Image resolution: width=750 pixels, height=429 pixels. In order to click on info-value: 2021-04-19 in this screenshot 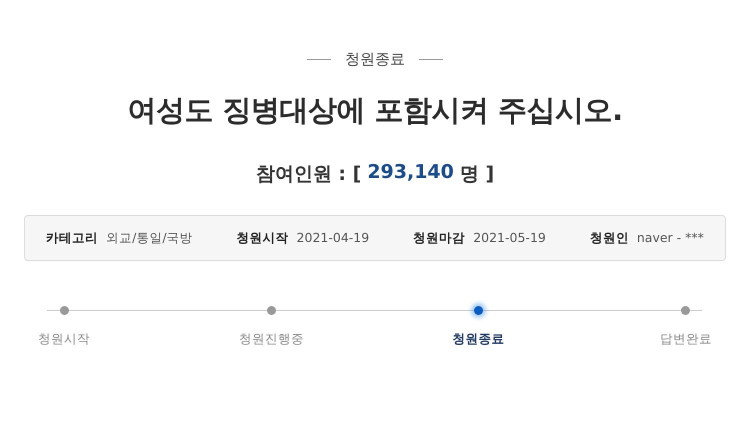, I will do `click(333, 237)`.